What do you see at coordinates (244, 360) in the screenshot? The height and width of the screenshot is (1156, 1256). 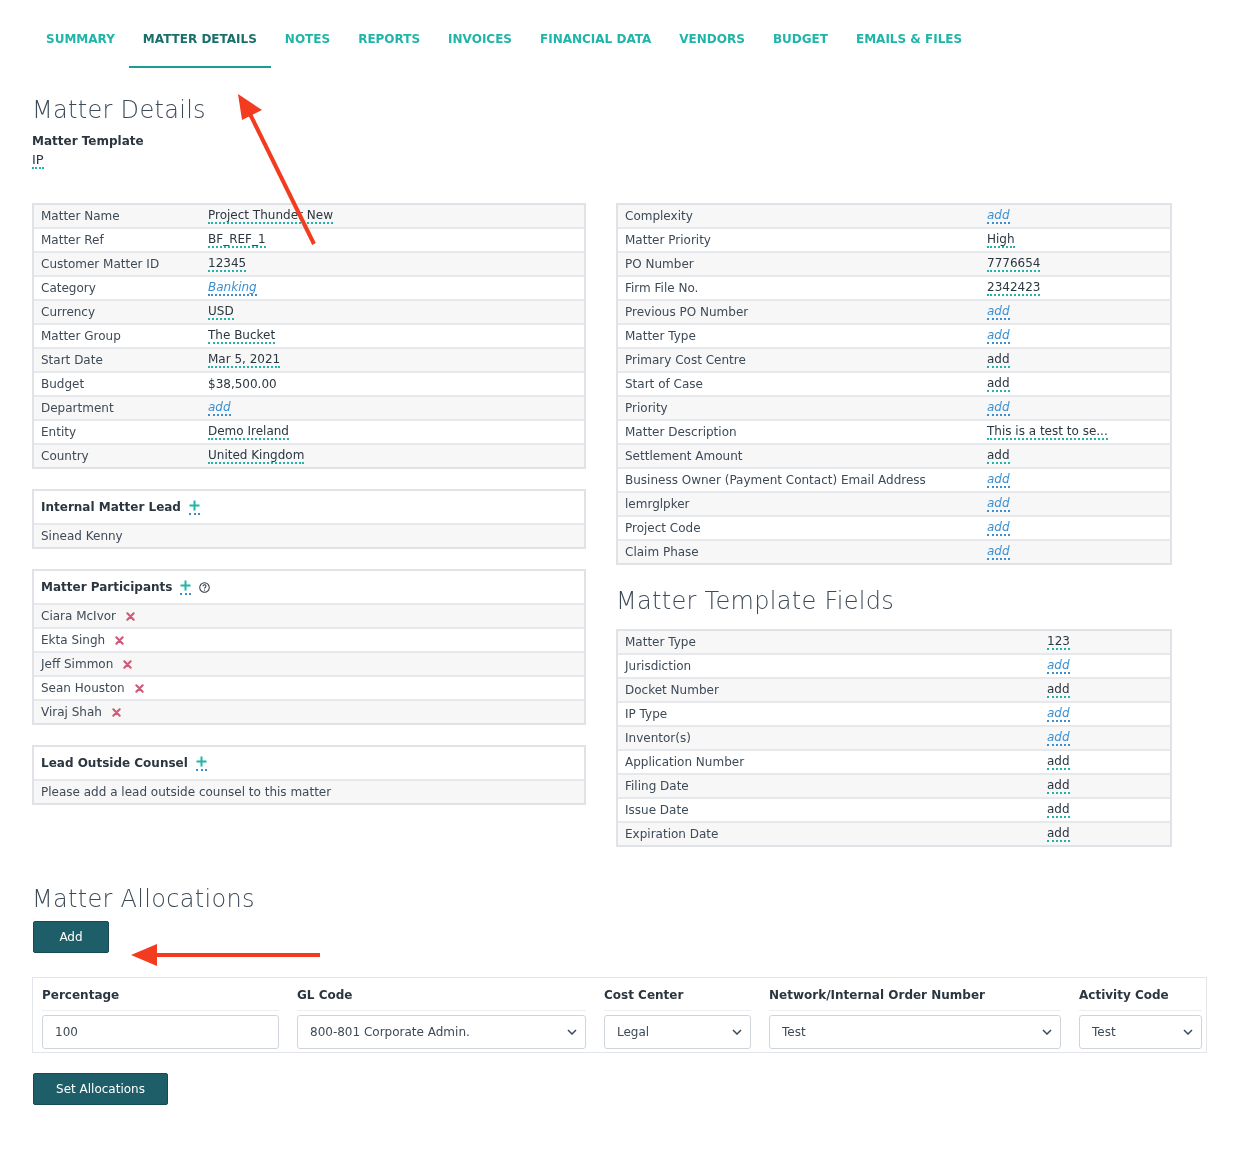 I see `editable-value: Mar 5, 2021` at bounding box center [244, 360].